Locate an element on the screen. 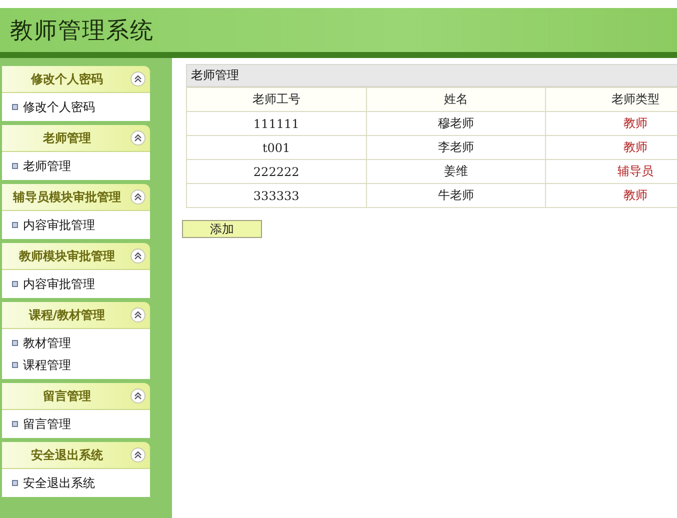 Image resolution: width=677 pixels, height=518 pixels. table-title: 老师管理 is located at coordinates (431, 75).